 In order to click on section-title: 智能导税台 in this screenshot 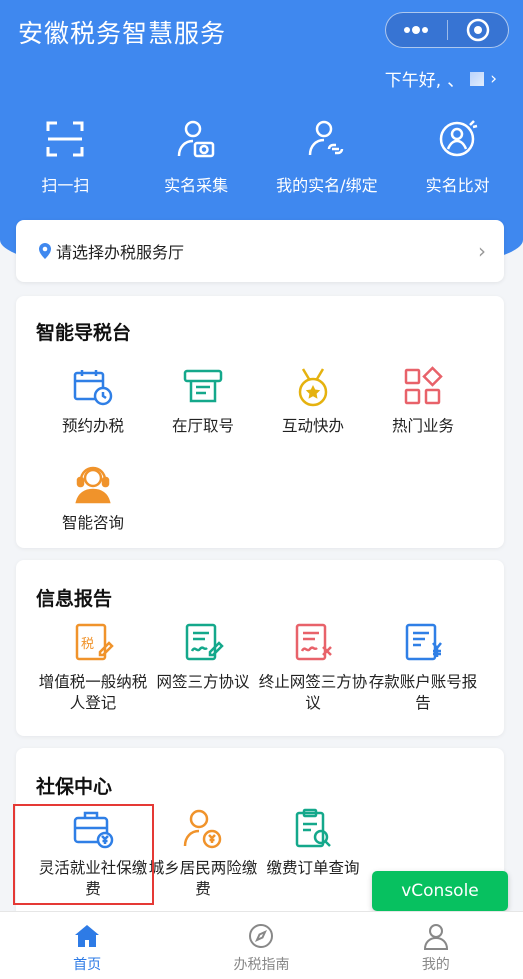, I will do `click(84, 333)`.